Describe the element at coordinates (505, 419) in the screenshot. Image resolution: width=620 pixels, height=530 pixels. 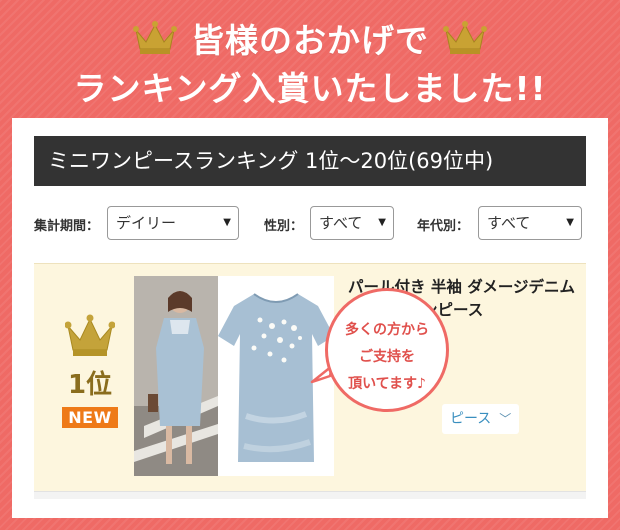
I see `chevron-down-icon: ﹀` at that location.